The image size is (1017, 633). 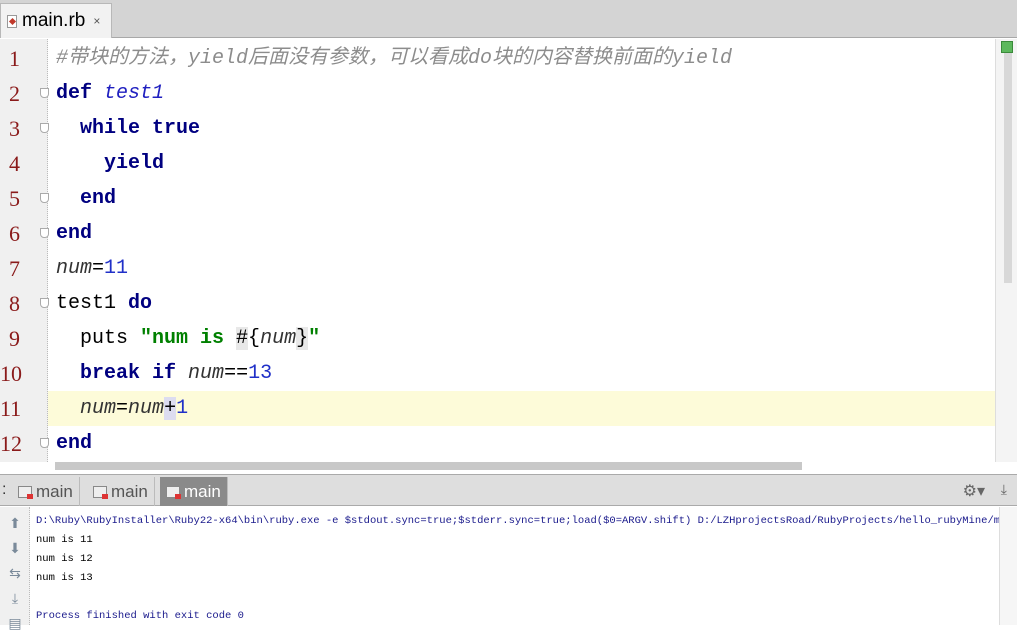 I want to click on console-scrollbar, so click(x=1008, y=566).